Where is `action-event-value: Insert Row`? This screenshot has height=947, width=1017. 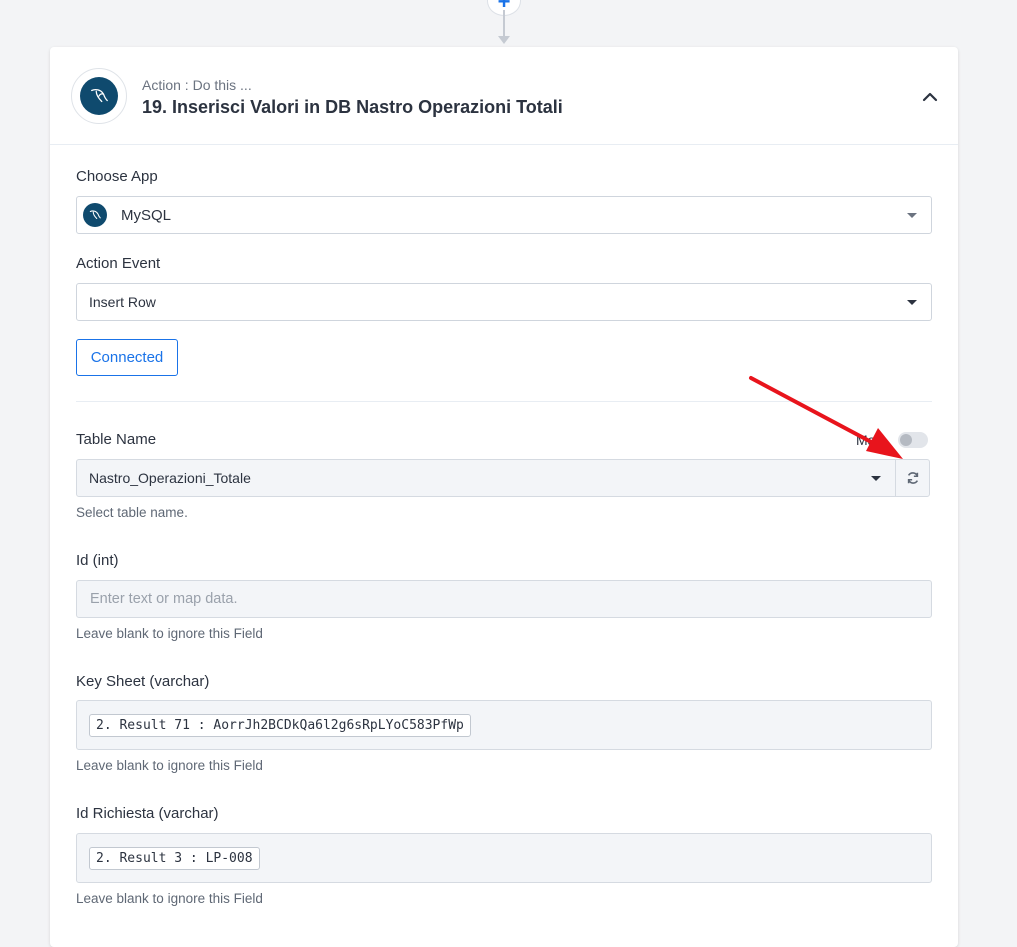 action-event-value: Insert Row is located at coordinates (122, 302).